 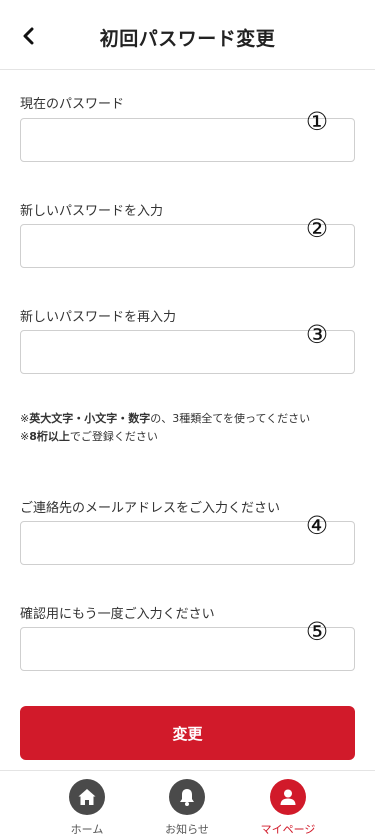 I want to click on field-marker-4: ④, so click(x=317, y=525).